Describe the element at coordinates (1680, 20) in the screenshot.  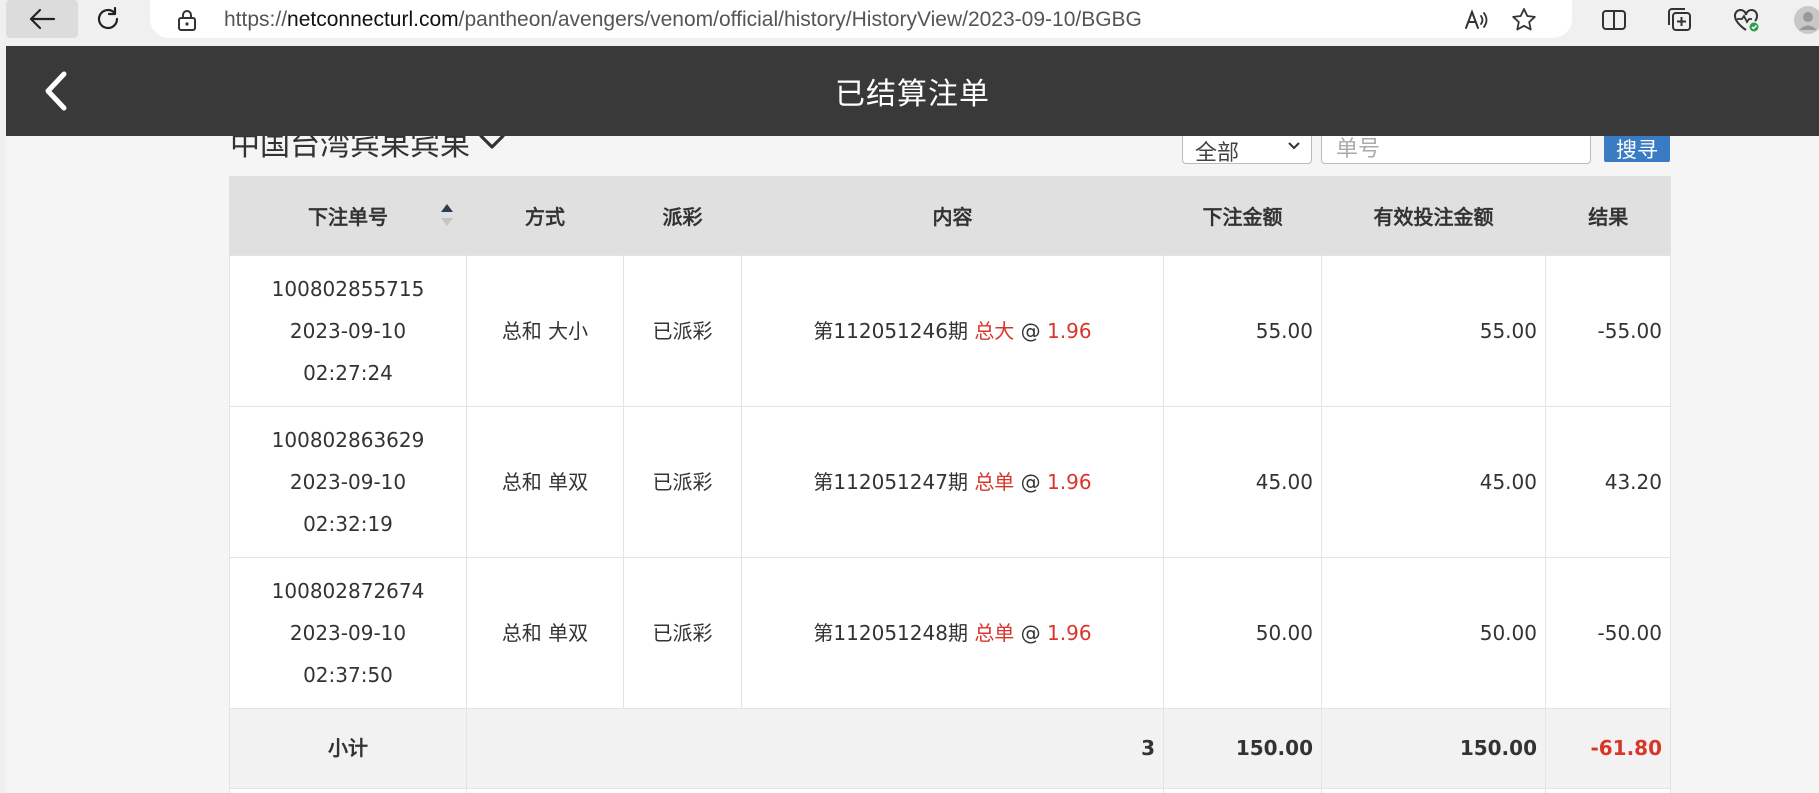
I see `collections-icon` at that location.